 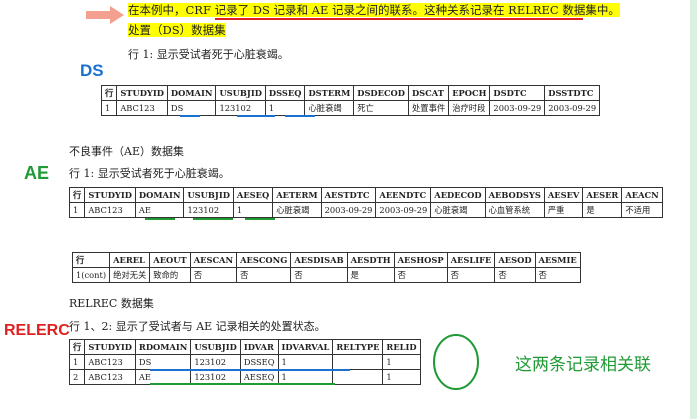 What do you see at coordinates (458, 195) in the screenshot?
I see `ae-col-header: AEDECOD` at bounding box center [458, 195].